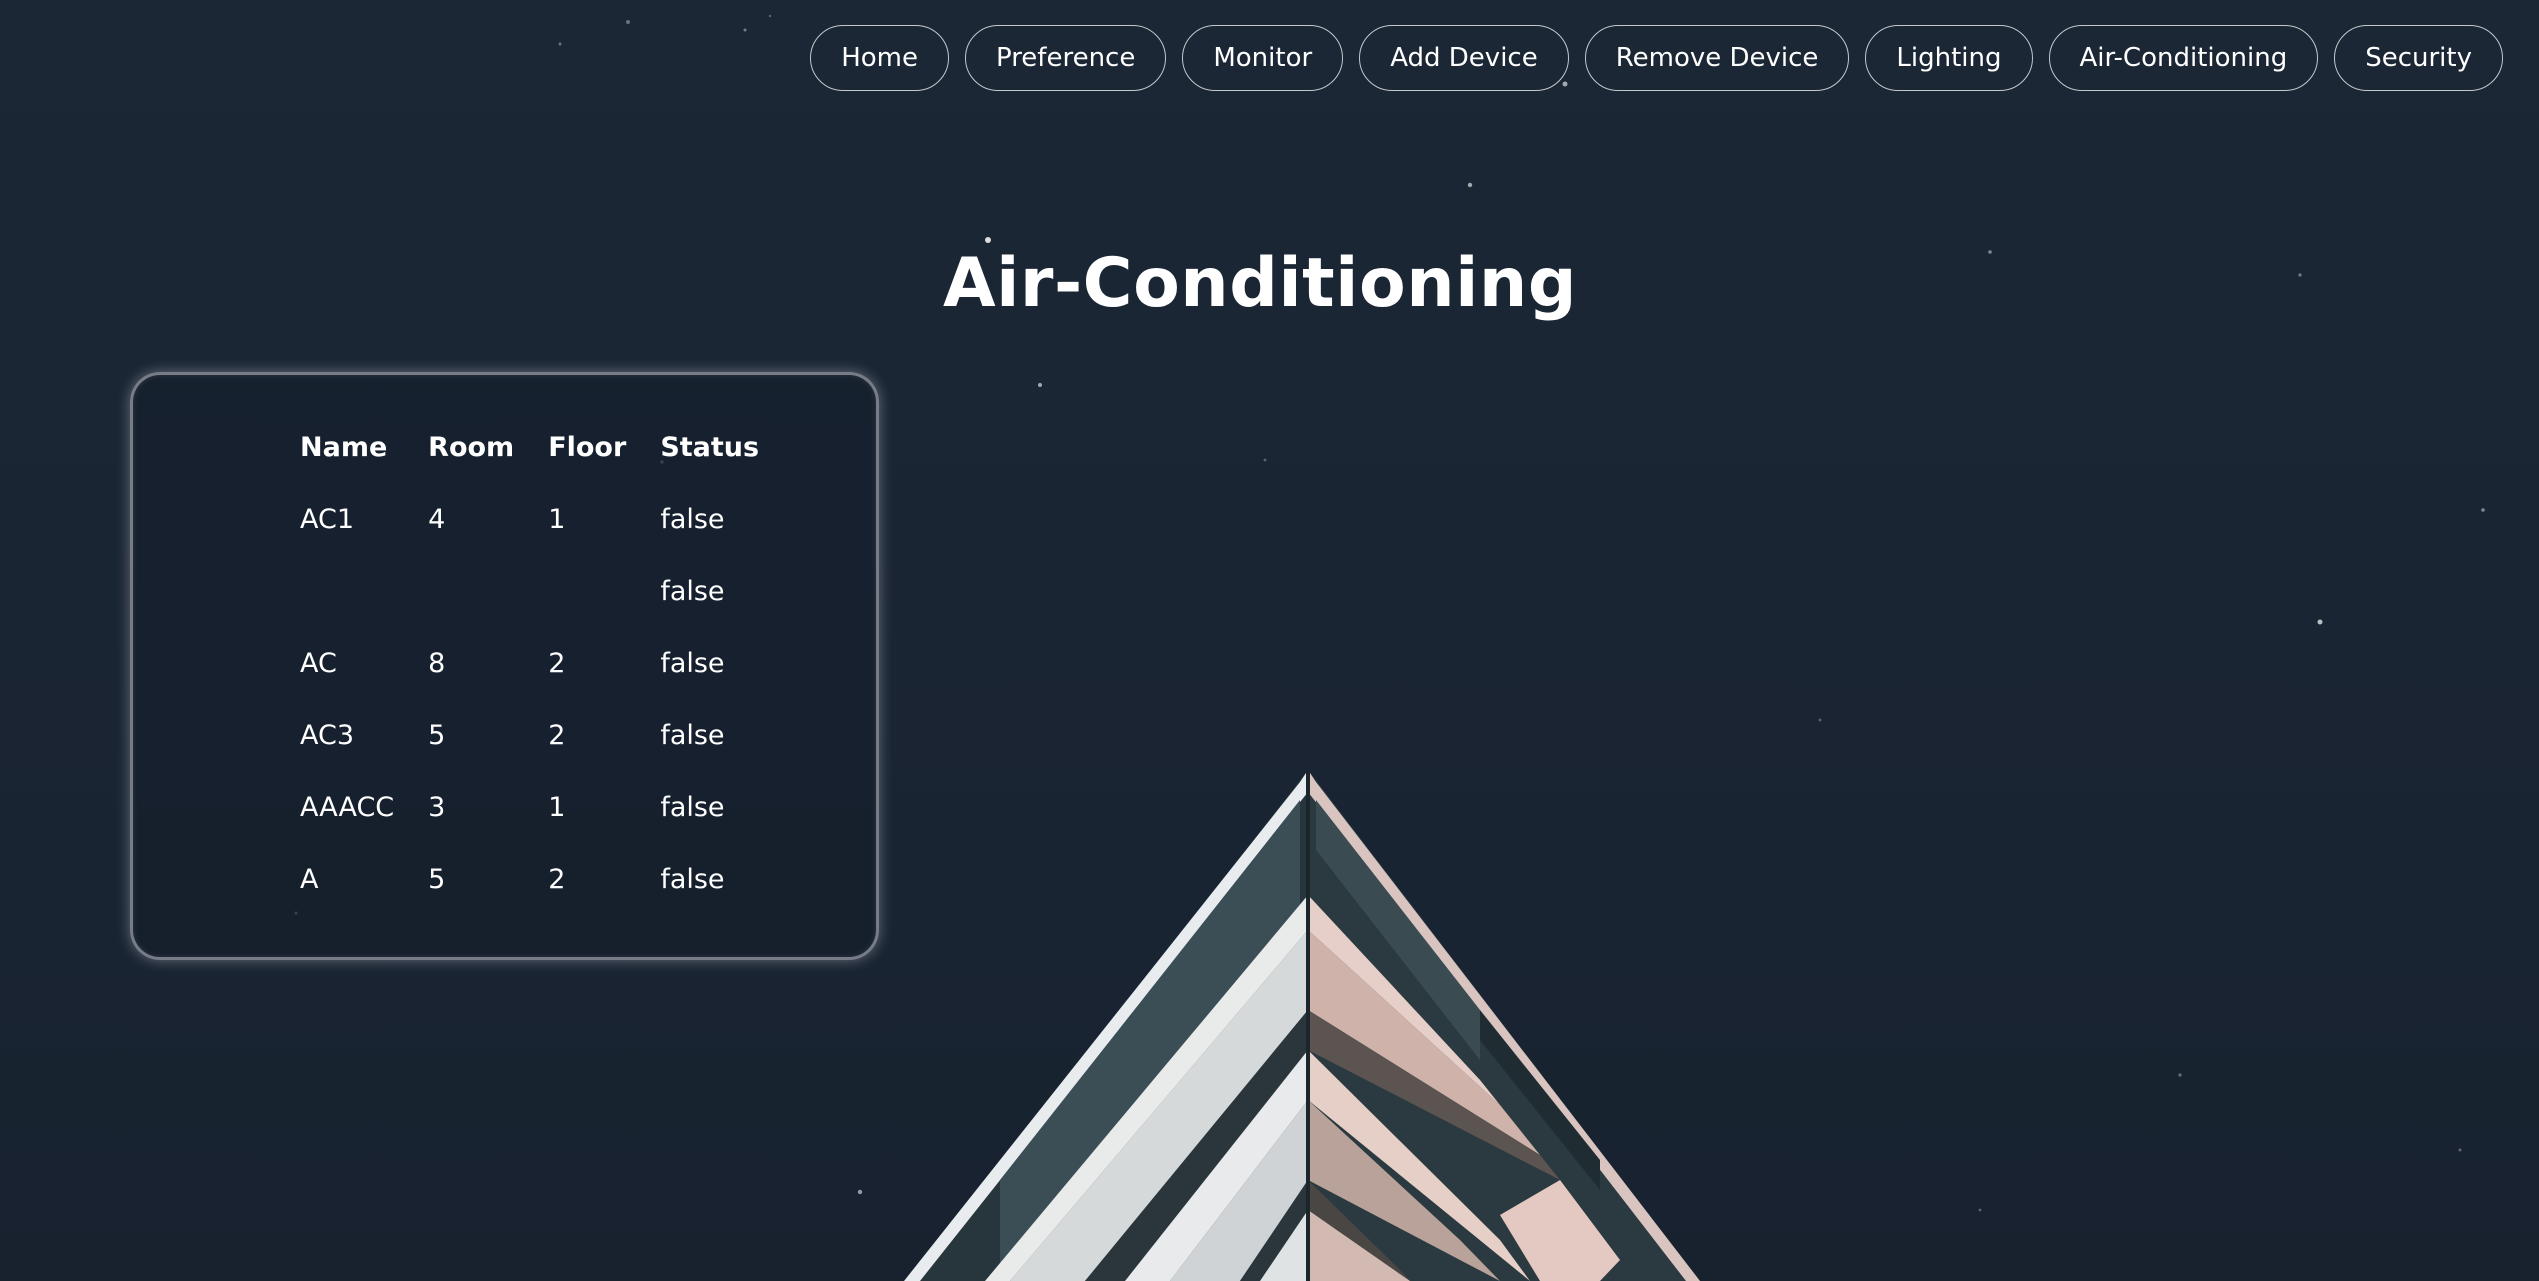 This screenshot has height=1281, width=2539. I want to click on table-row: false, so click(546, 591).